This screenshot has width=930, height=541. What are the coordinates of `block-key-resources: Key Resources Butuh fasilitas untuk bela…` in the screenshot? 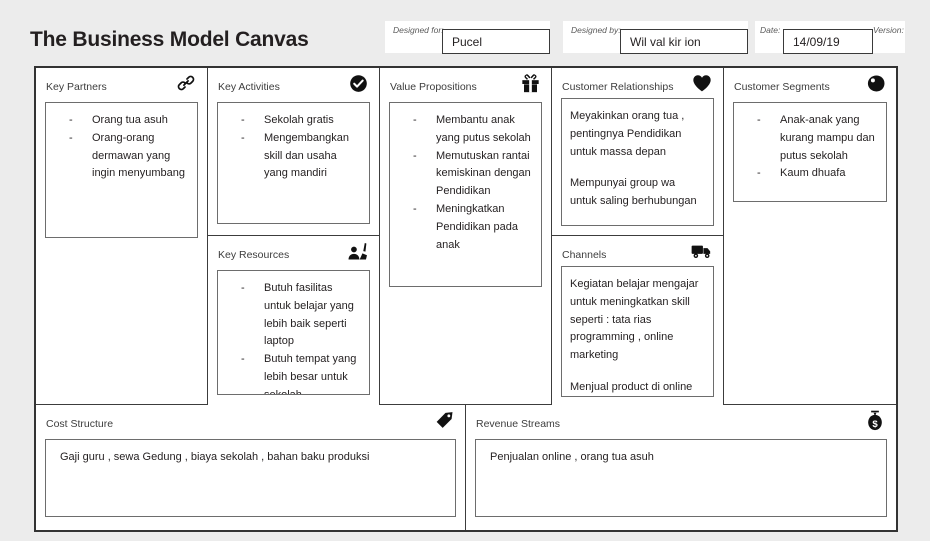 It's located at (294, 320).